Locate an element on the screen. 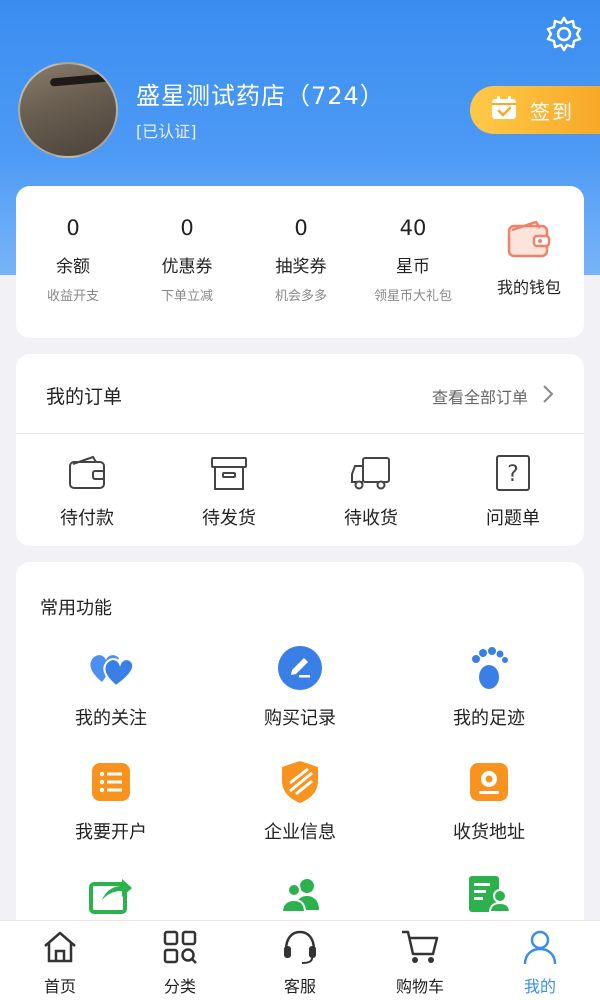 The height and width of the screenshot is (1000, 600). avatar is located at coordinates (68, 110).